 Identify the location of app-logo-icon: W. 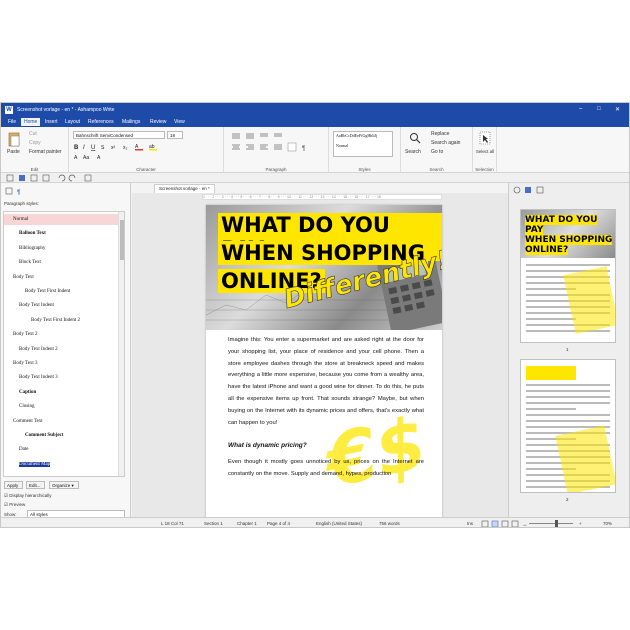
(9, 110).